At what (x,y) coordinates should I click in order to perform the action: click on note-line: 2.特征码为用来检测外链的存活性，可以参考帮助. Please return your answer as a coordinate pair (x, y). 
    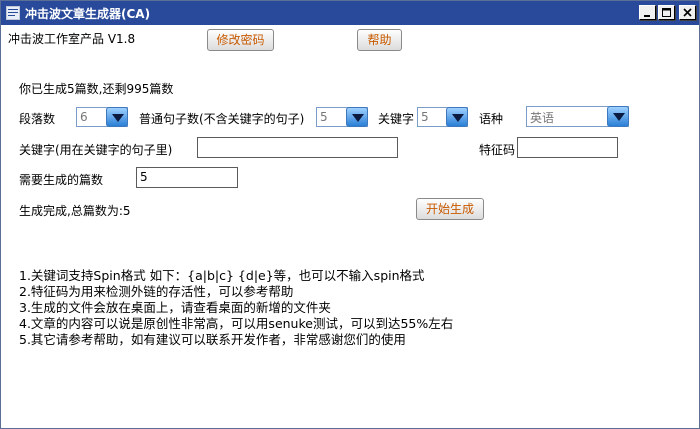
    Looking at the image, I should click on (156, 291).